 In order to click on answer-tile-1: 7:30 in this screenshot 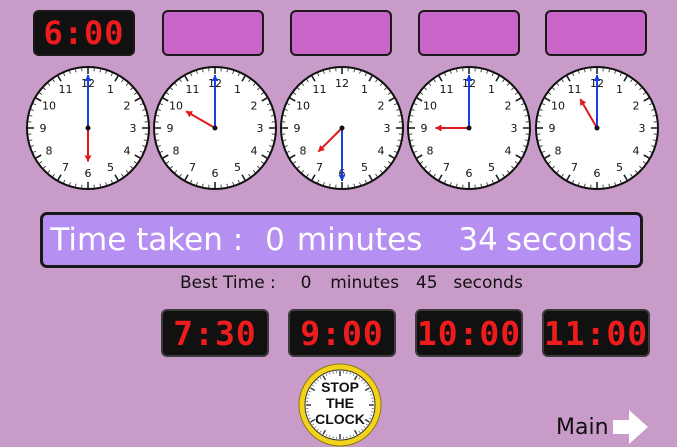, I will do `click(215, 333)`.